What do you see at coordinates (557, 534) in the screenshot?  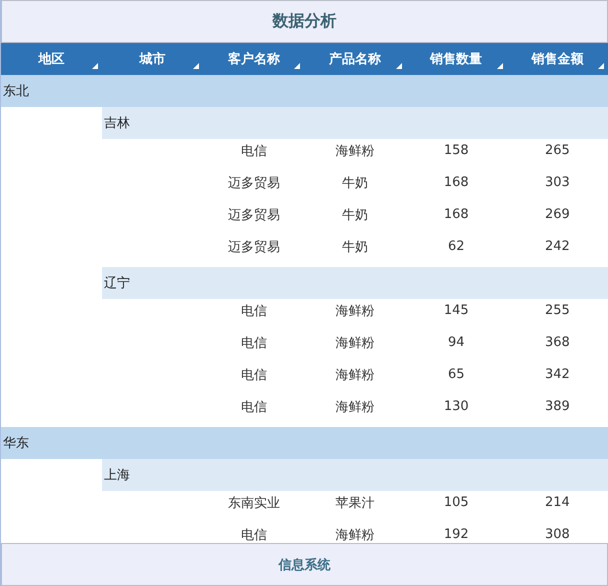 I see `table-cell: 308` at bounding box center [557, 534].